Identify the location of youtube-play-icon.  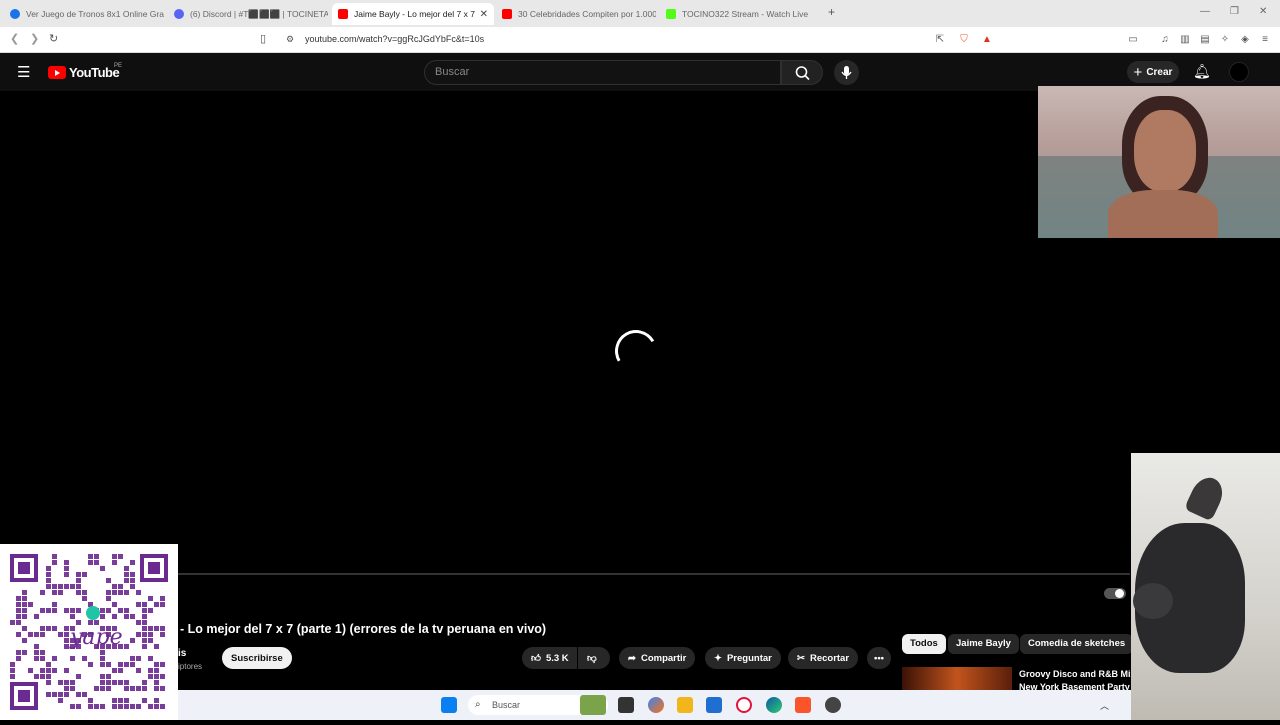
(57, 72).